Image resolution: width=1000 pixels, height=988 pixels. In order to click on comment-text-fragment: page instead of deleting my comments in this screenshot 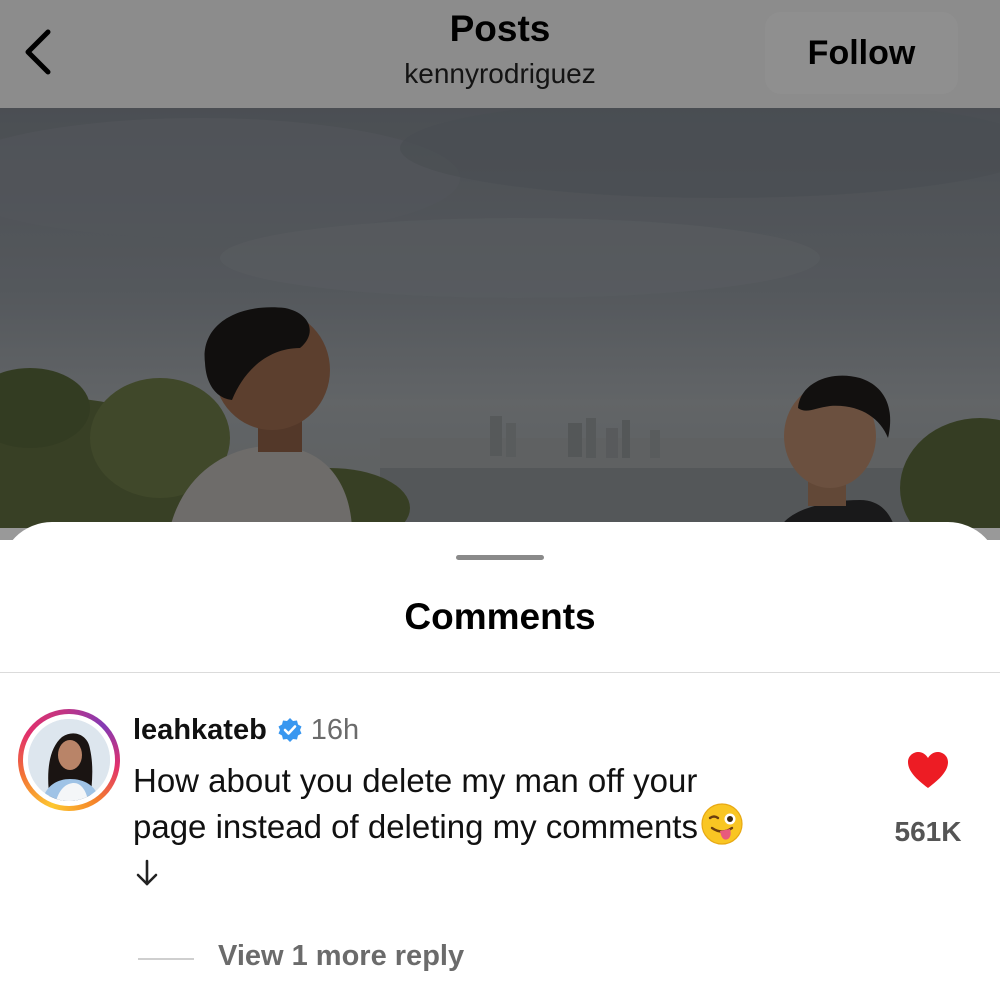, I will do `click(415, 826)`.